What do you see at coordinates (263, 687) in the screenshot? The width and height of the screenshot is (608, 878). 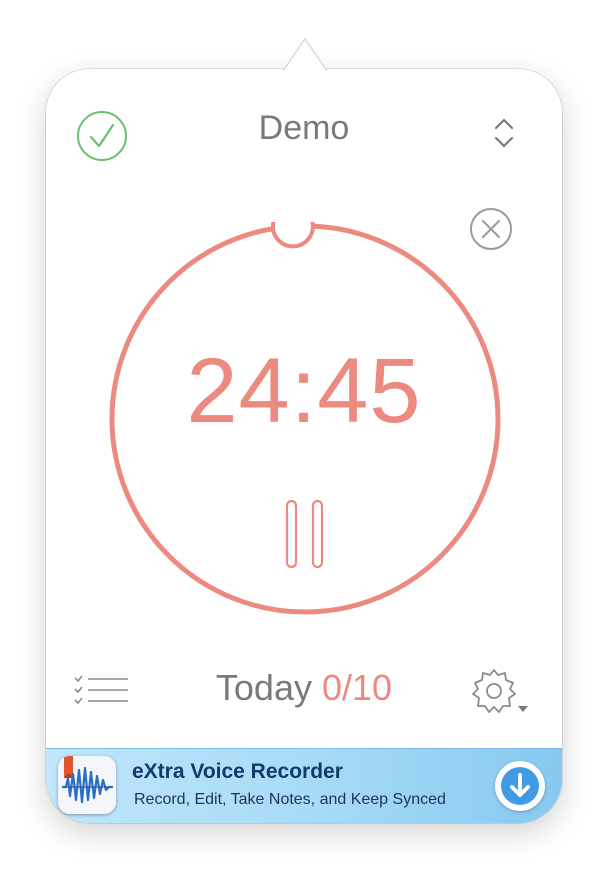 I see `today-label: Today` at bounding box center [263, 687].